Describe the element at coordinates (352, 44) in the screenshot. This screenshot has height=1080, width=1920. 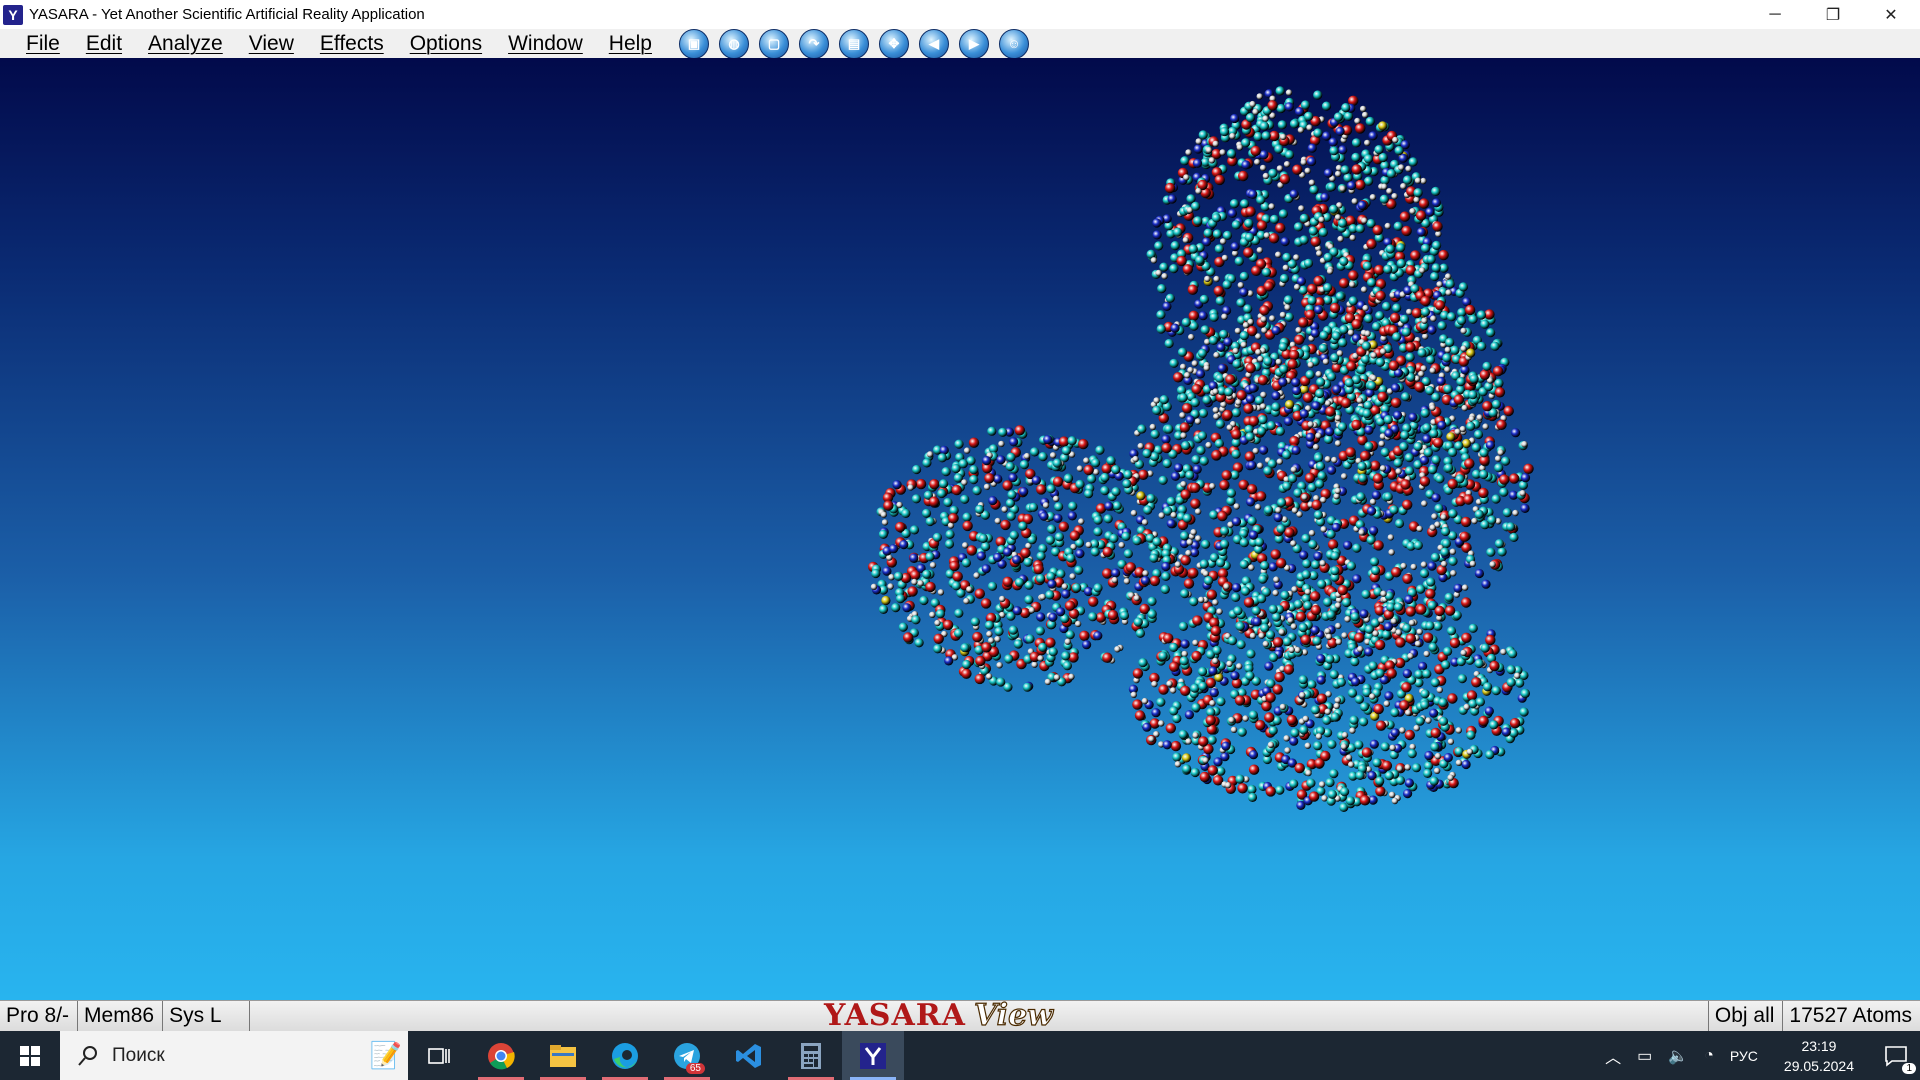
I see `menu-effects: Effects` at that location.